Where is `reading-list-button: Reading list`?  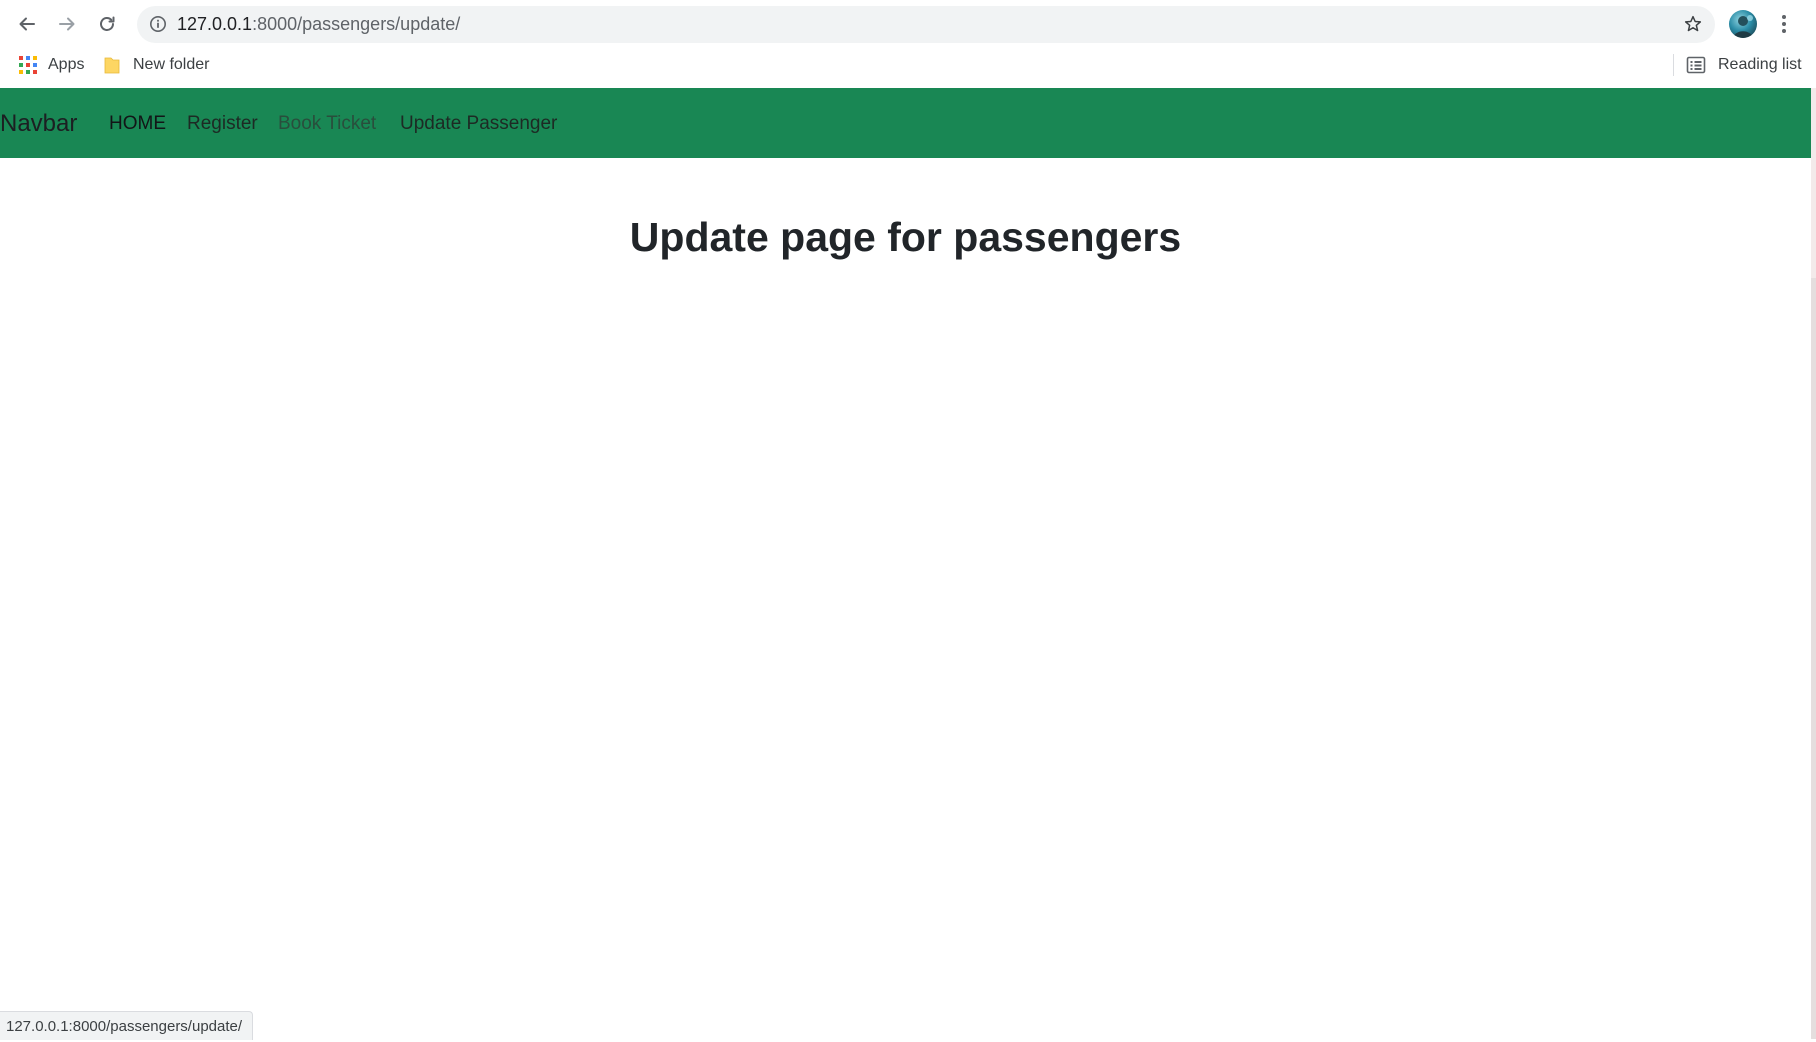 reading-list-button: Reading list is located at coordinates (1744, 65).